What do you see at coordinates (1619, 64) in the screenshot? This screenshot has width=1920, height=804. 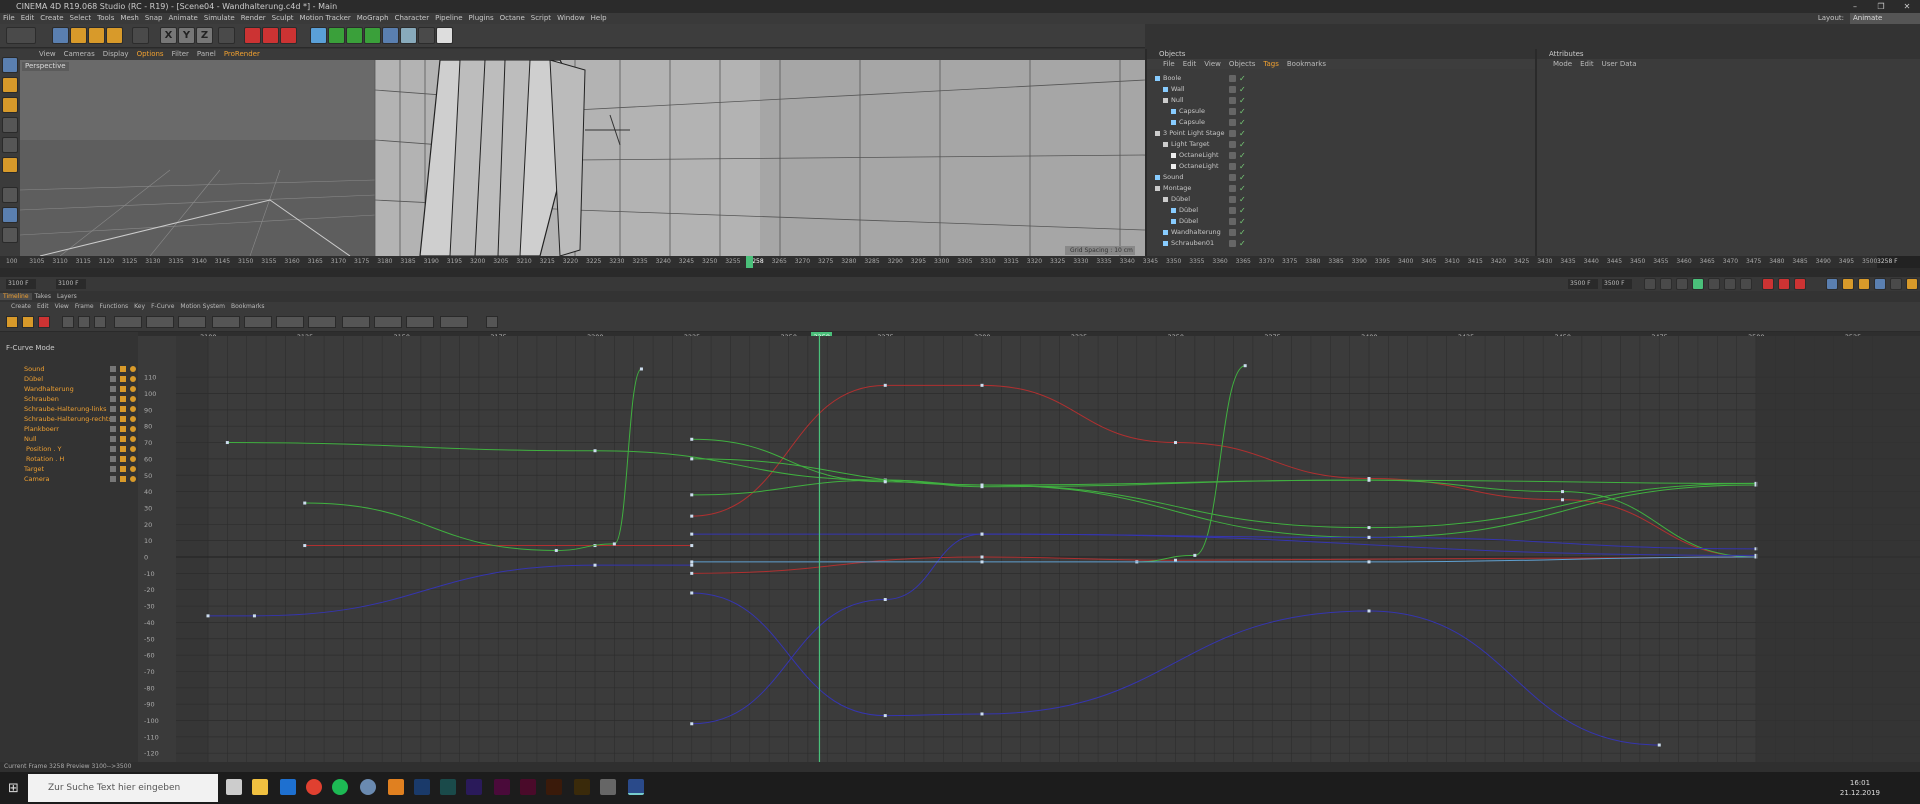 I see `attr-menu-user-data: User Data` at bounding box center [1619, 64].